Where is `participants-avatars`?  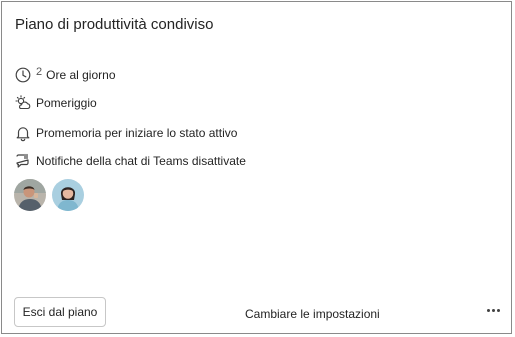 participants-avatars is located at coordinates (49, 195).